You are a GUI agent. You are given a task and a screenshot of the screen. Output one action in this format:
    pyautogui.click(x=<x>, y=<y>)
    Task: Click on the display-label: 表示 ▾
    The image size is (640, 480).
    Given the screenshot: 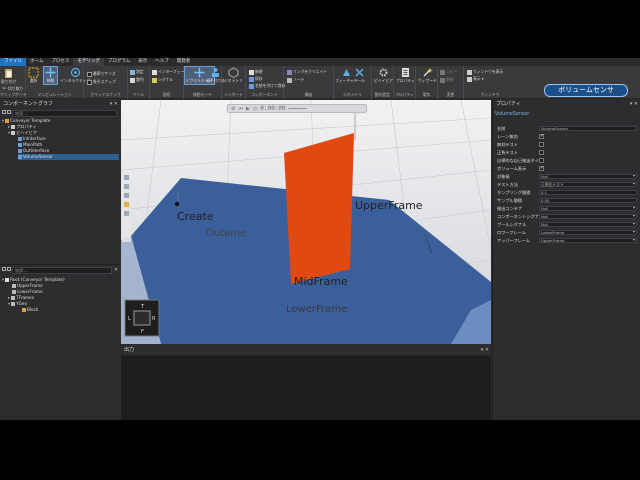 What is the action you would take?
    pyautogui.click(x=478, y=78)
    